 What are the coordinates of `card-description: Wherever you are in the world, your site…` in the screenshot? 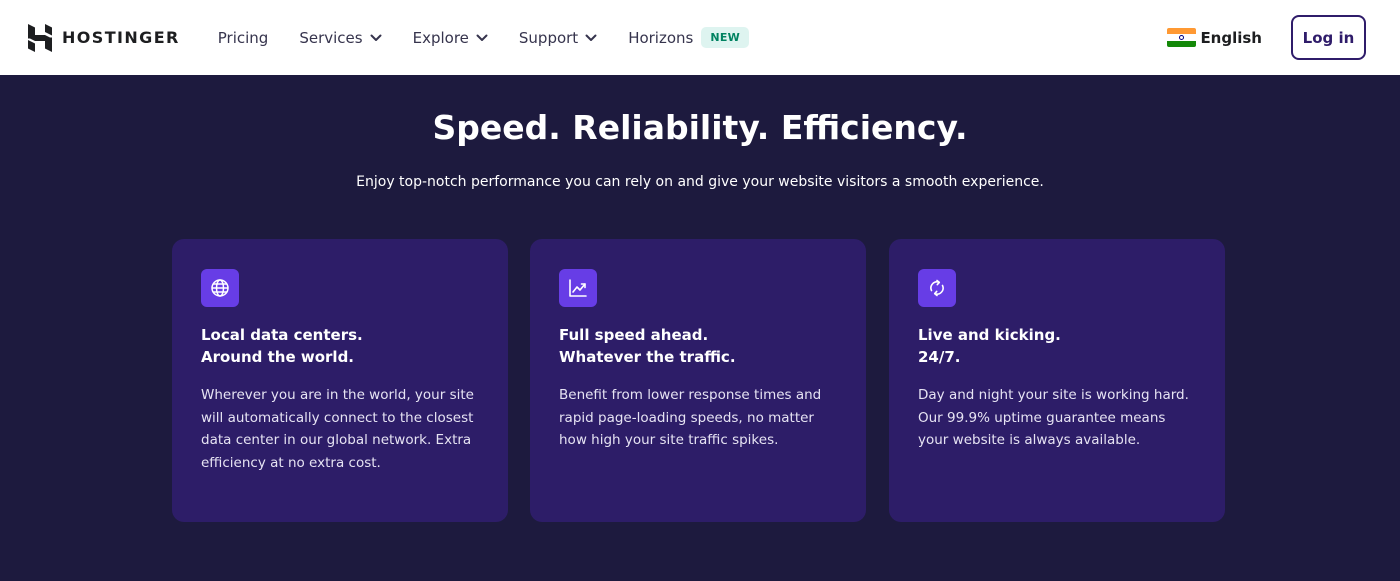 It's located at (337, 429).